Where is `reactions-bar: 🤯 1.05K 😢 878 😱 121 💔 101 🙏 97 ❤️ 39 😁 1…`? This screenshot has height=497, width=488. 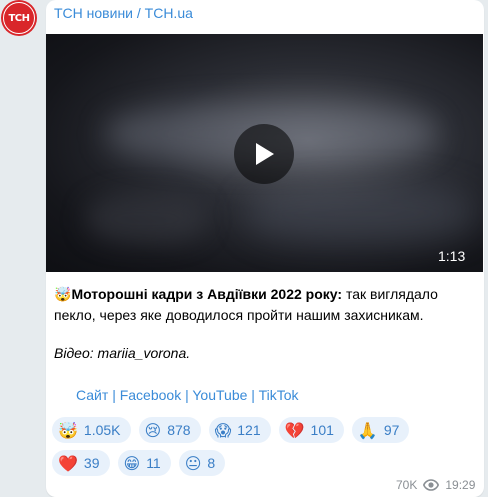
reactions-bar: 🤯 1.05K 😢 878 😱 121 💔 101 🙏 97 ❤️ 39 😁 1… is located at coordinates (262, 446).